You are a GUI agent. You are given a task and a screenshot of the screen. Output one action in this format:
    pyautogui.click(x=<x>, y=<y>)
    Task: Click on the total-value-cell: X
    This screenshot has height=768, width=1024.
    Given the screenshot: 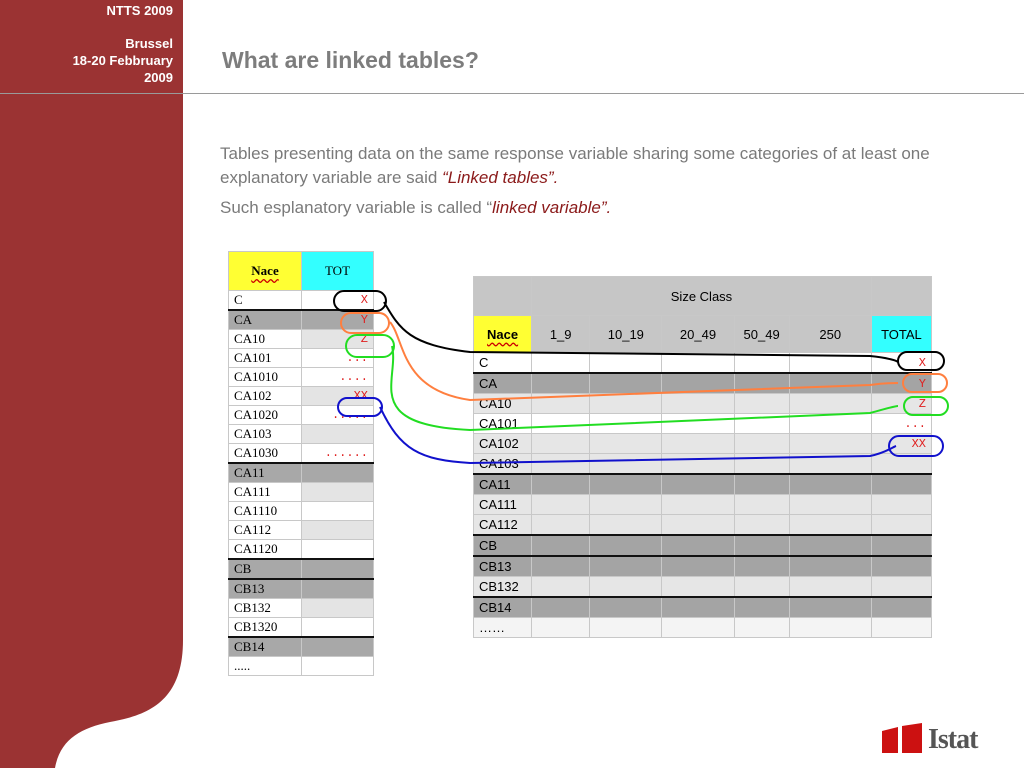 What is the action you would take?
    pyautogui.click(x=901, y=363)
    